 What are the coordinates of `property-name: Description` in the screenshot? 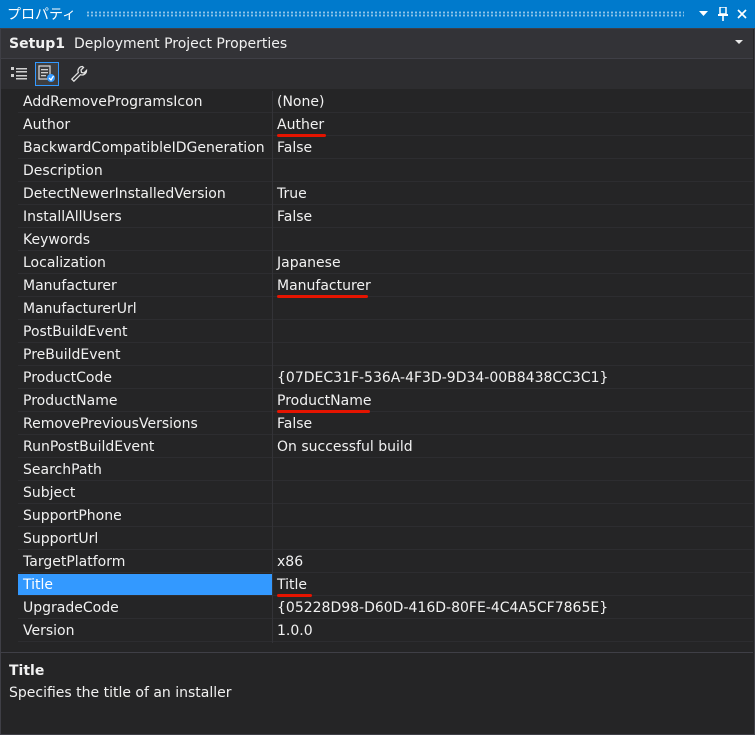 It's located at (145, 171).